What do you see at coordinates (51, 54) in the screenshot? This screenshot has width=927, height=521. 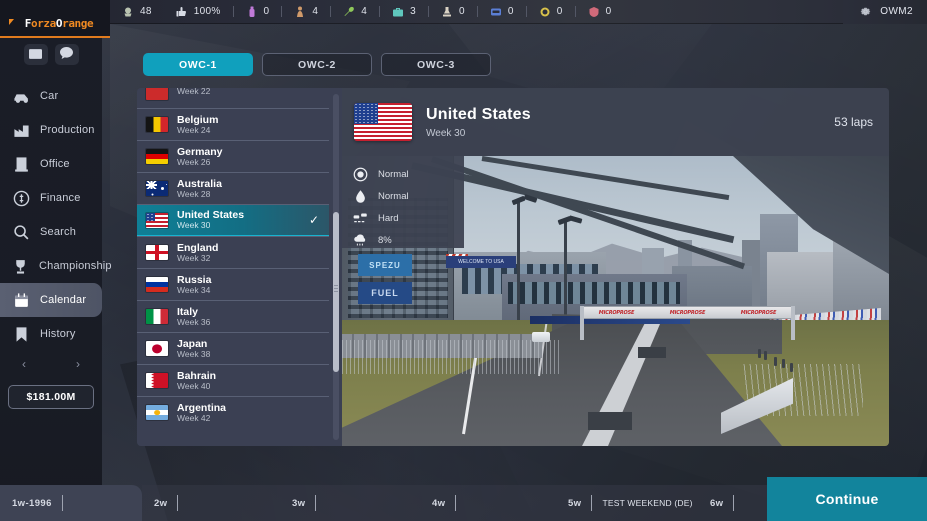 I see `message-buttons-row` at bounding box center [51, 54].